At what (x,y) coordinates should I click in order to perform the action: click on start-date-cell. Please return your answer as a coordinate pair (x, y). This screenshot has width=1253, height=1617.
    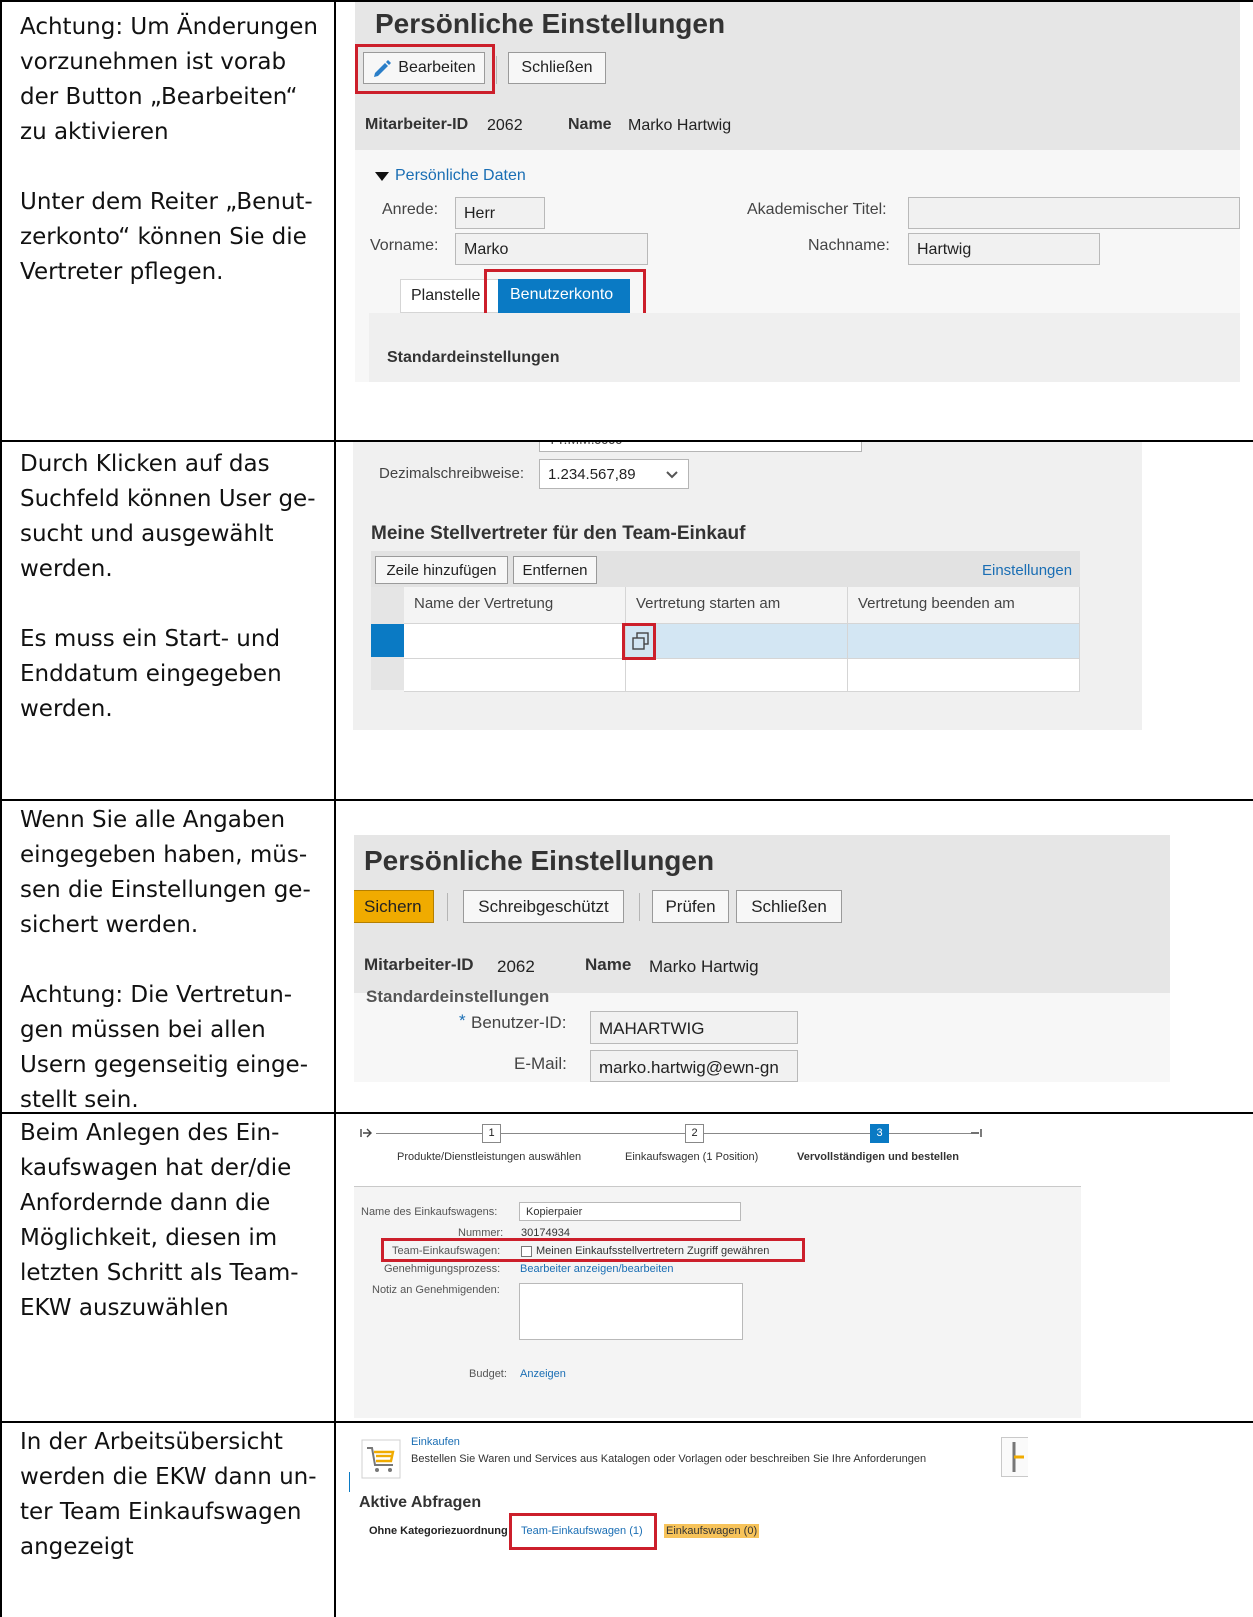
    Looking at the image, I should click on (737, 641).